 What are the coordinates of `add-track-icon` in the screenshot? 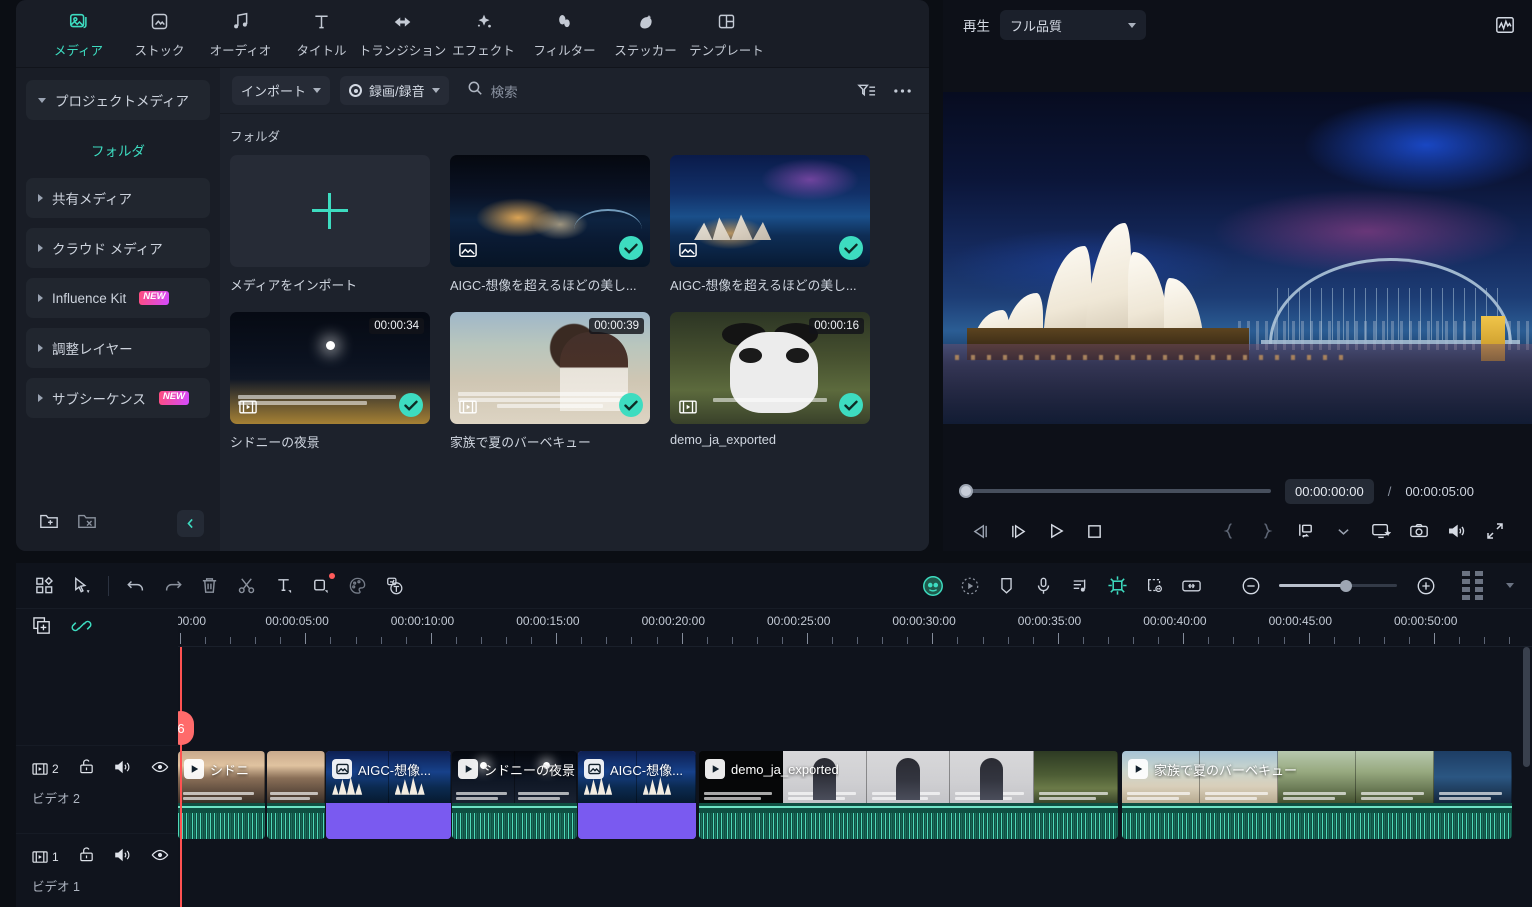 It's located at (42, 628).